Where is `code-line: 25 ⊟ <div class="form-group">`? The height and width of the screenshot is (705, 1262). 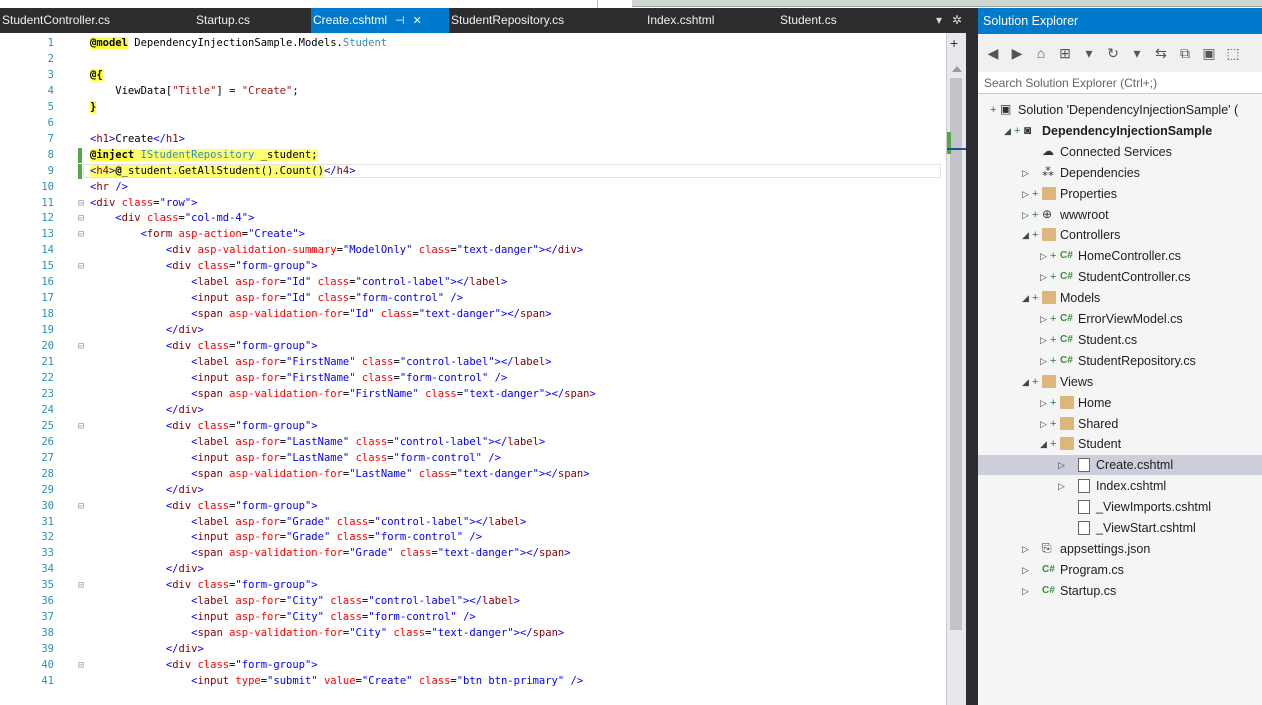 code-line: 25 ⊟ <div class="form-group"> is located at coordinates (473, 426).